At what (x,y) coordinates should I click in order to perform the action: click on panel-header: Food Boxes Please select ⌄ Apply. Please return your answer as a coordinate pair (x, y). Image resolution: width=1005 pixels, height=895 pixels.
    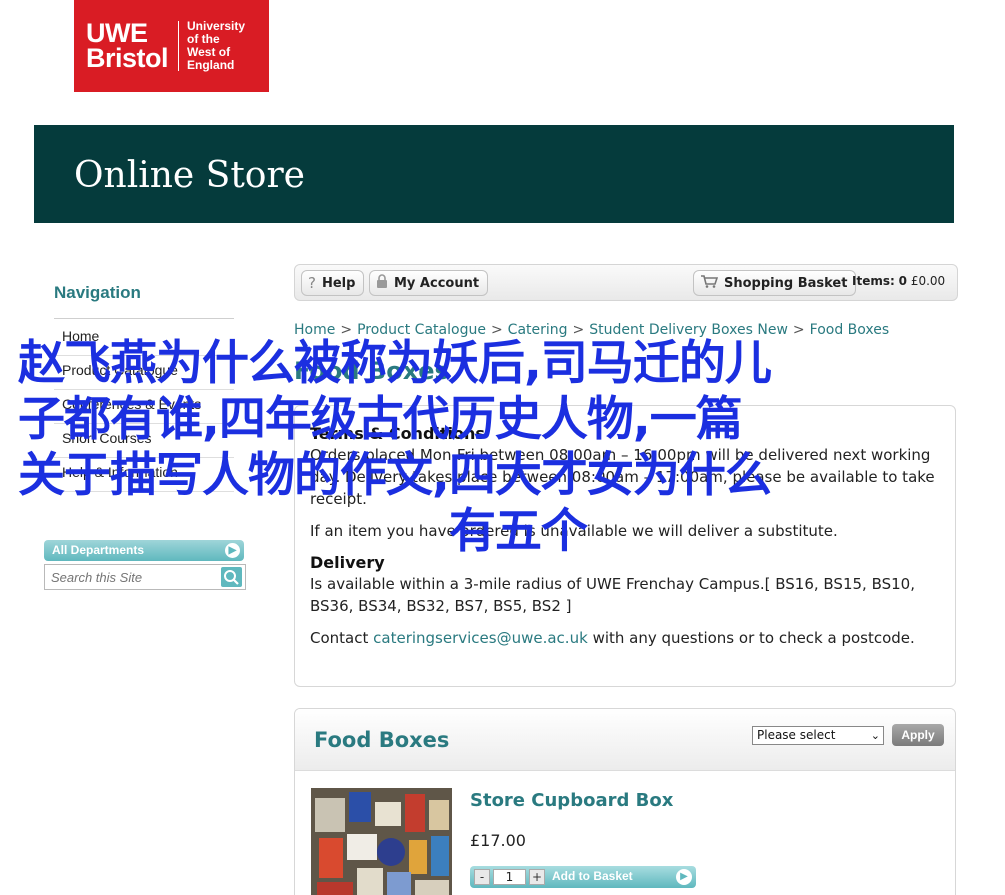
    Looking at the image, I should click on (625, 740).